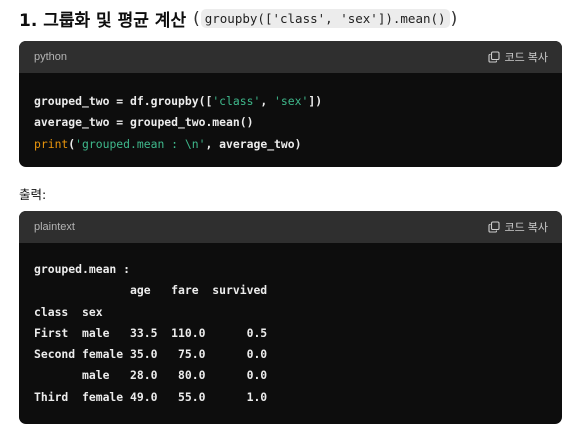 The height and width of the screenshot is (430, 567). What do you see at coordinates (151, 332) in the screenshot?
I see `output-line: First male 33.5 110.0 0.5` at bounding box center [151, 332].